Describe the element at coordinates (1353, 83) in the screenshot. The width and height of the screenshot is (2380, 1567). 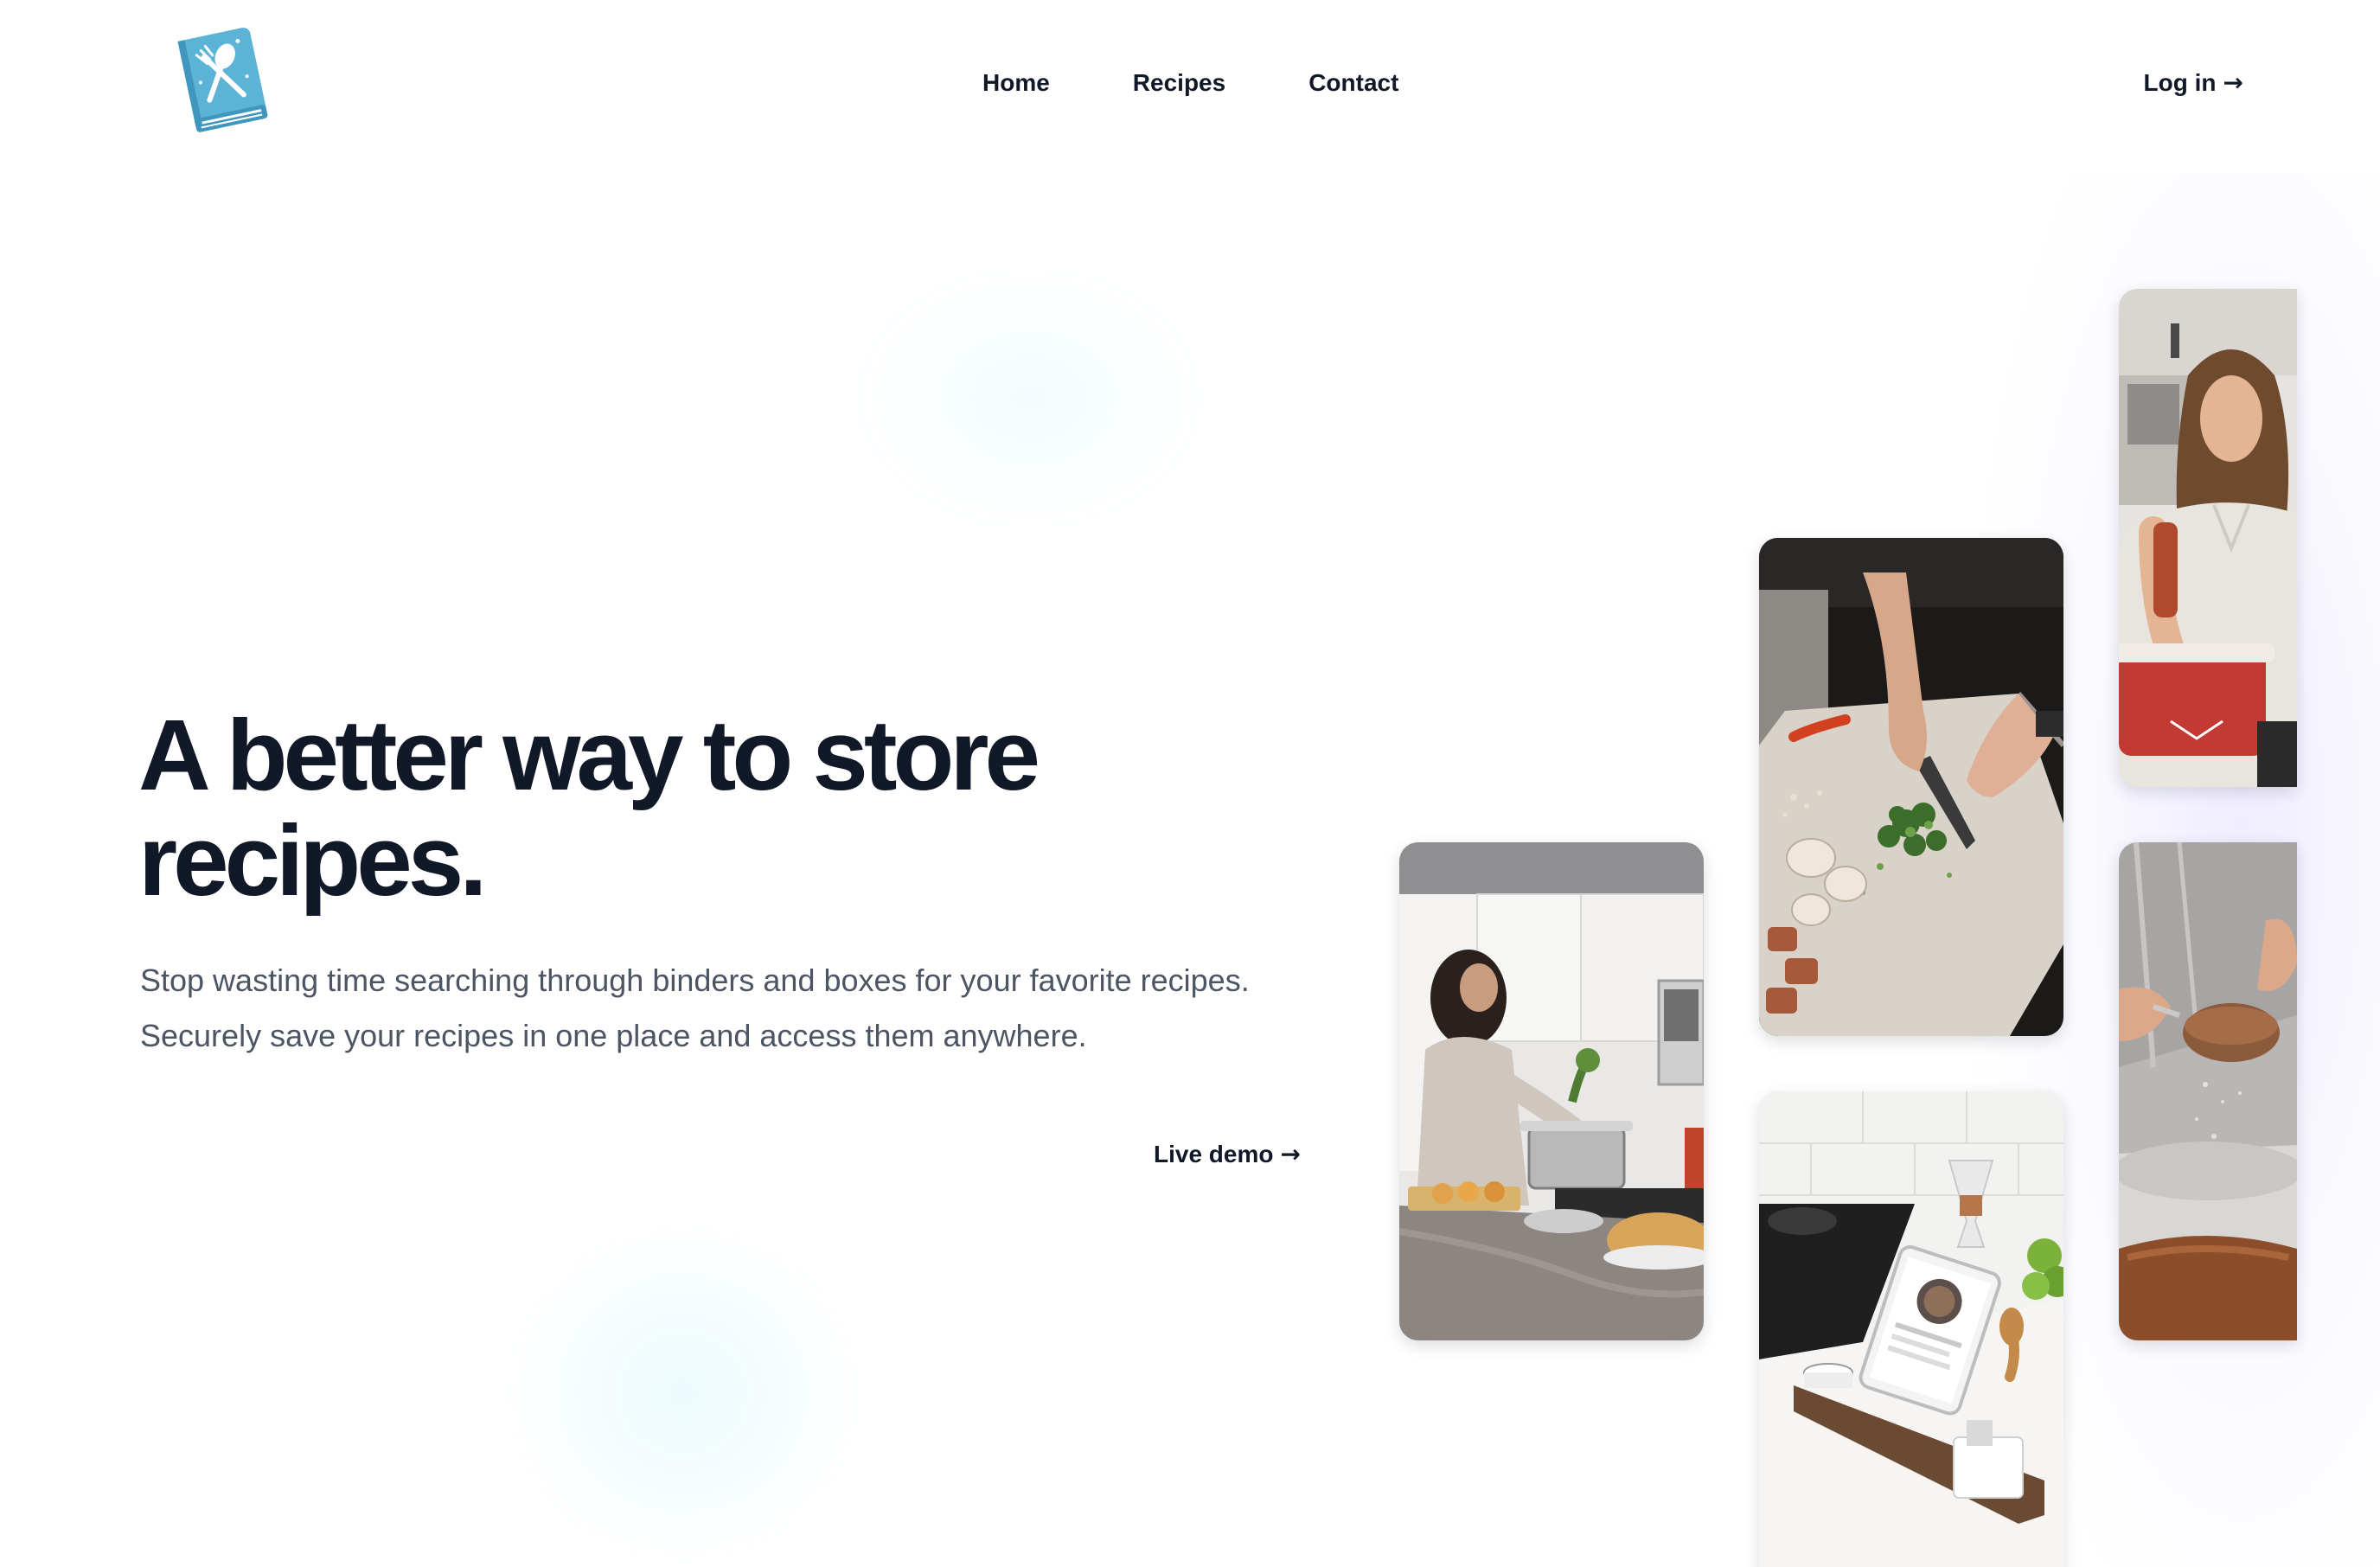
I see `nav-contact-link: Contact` at that location.